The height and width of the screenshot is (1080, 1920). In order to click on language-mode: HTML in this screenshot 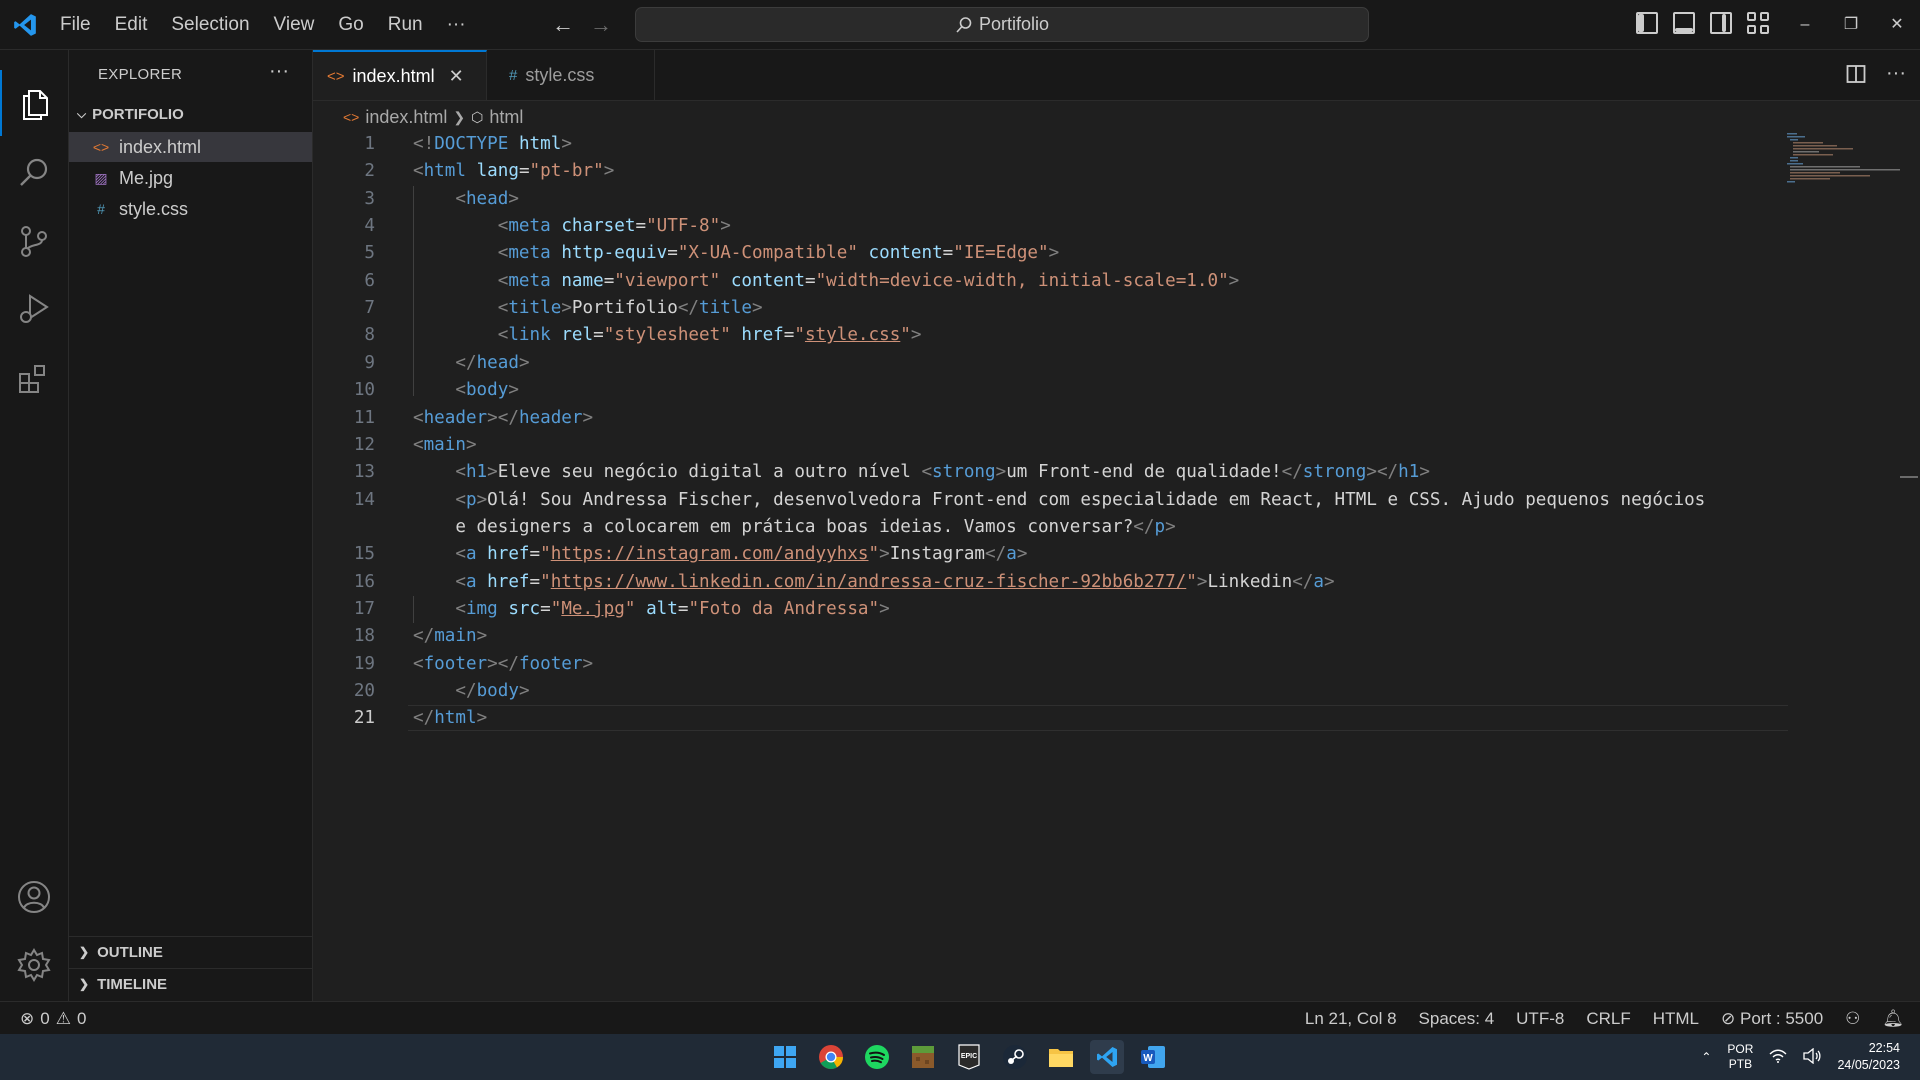, I will do `click(1676, 1019)`.